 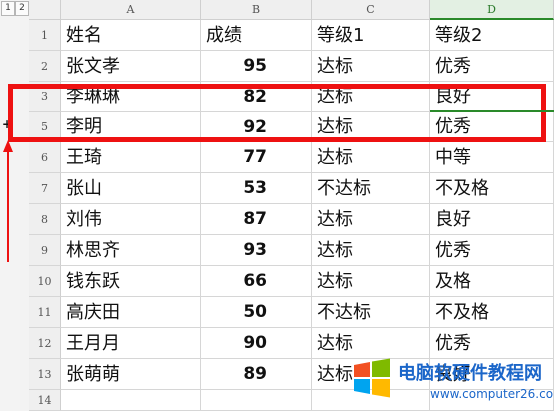 I want to click on column-header-c: C, so click(x=371, y=10).